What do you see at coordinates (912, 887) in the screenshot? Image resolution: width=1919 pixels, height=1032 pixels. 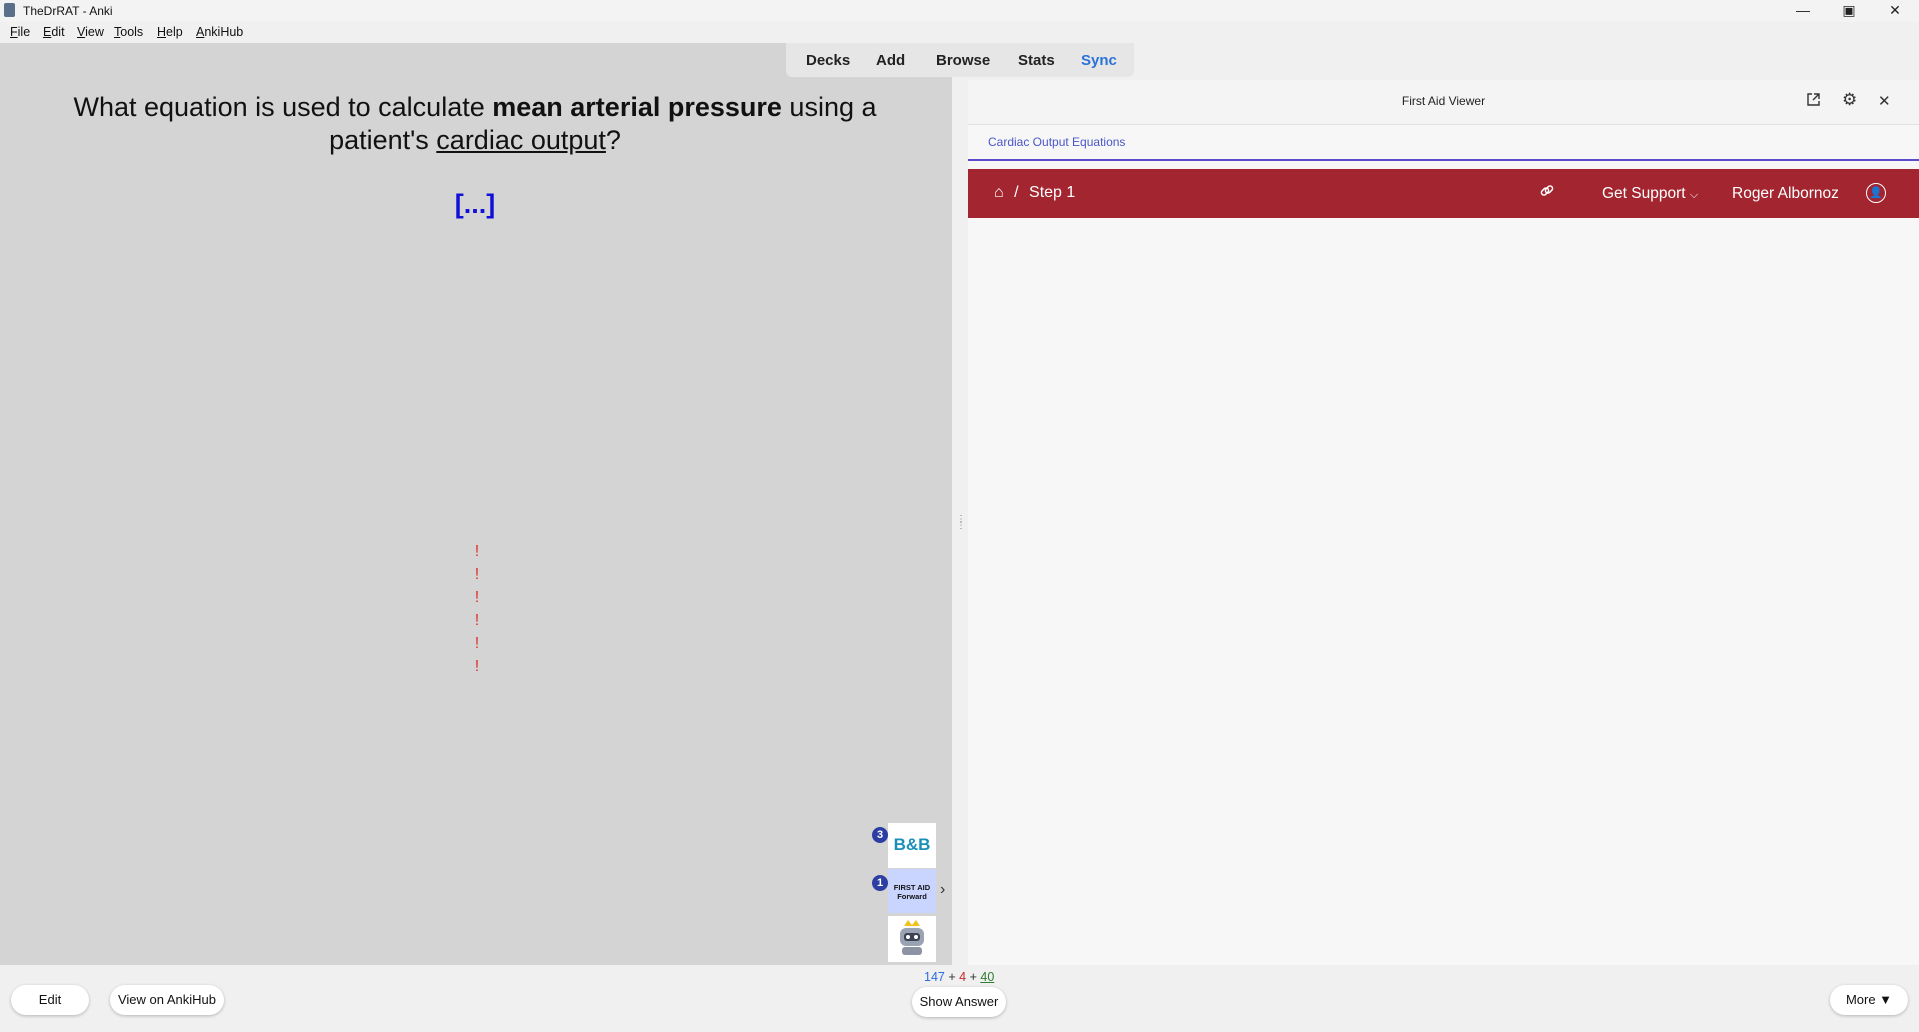 I see `fa-label-1: FIRST AID` at bounding box center [912, 887].